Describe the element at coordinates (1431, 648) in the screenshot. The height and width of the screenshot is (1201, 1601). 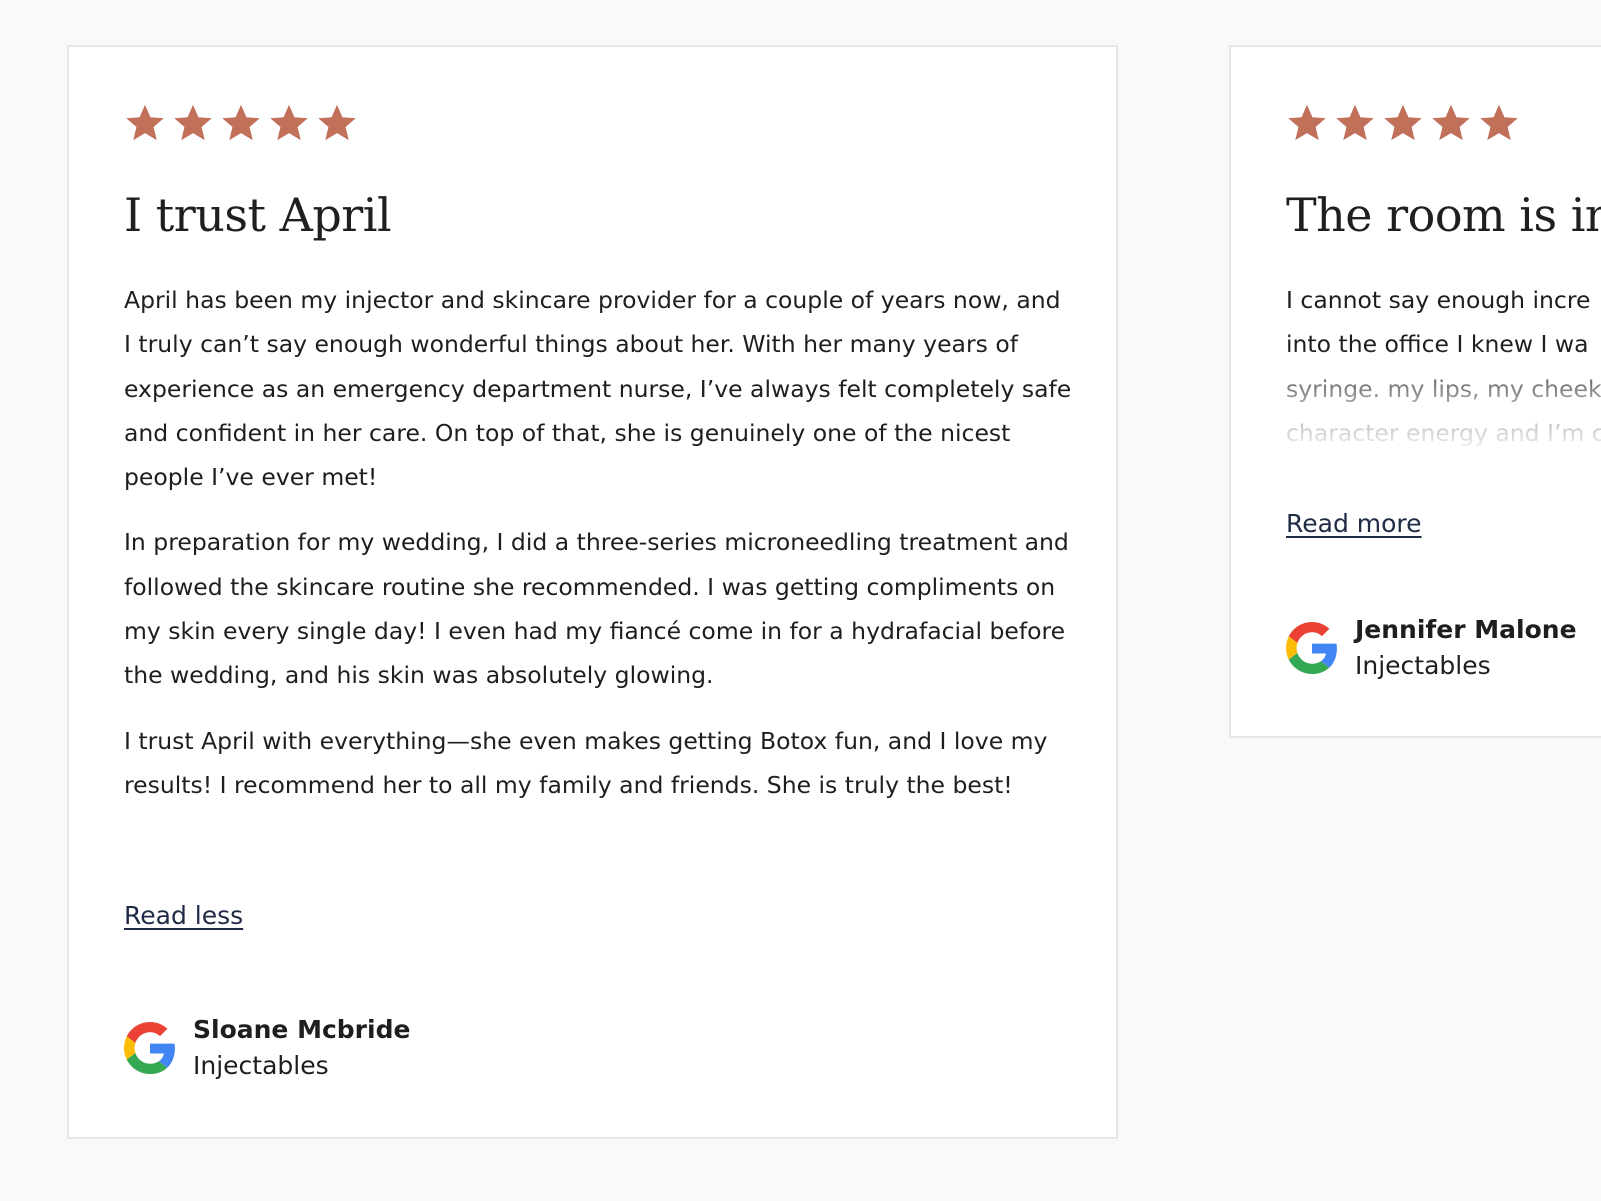
I see `review-author: Jennifer Malone Injectables` at that location.